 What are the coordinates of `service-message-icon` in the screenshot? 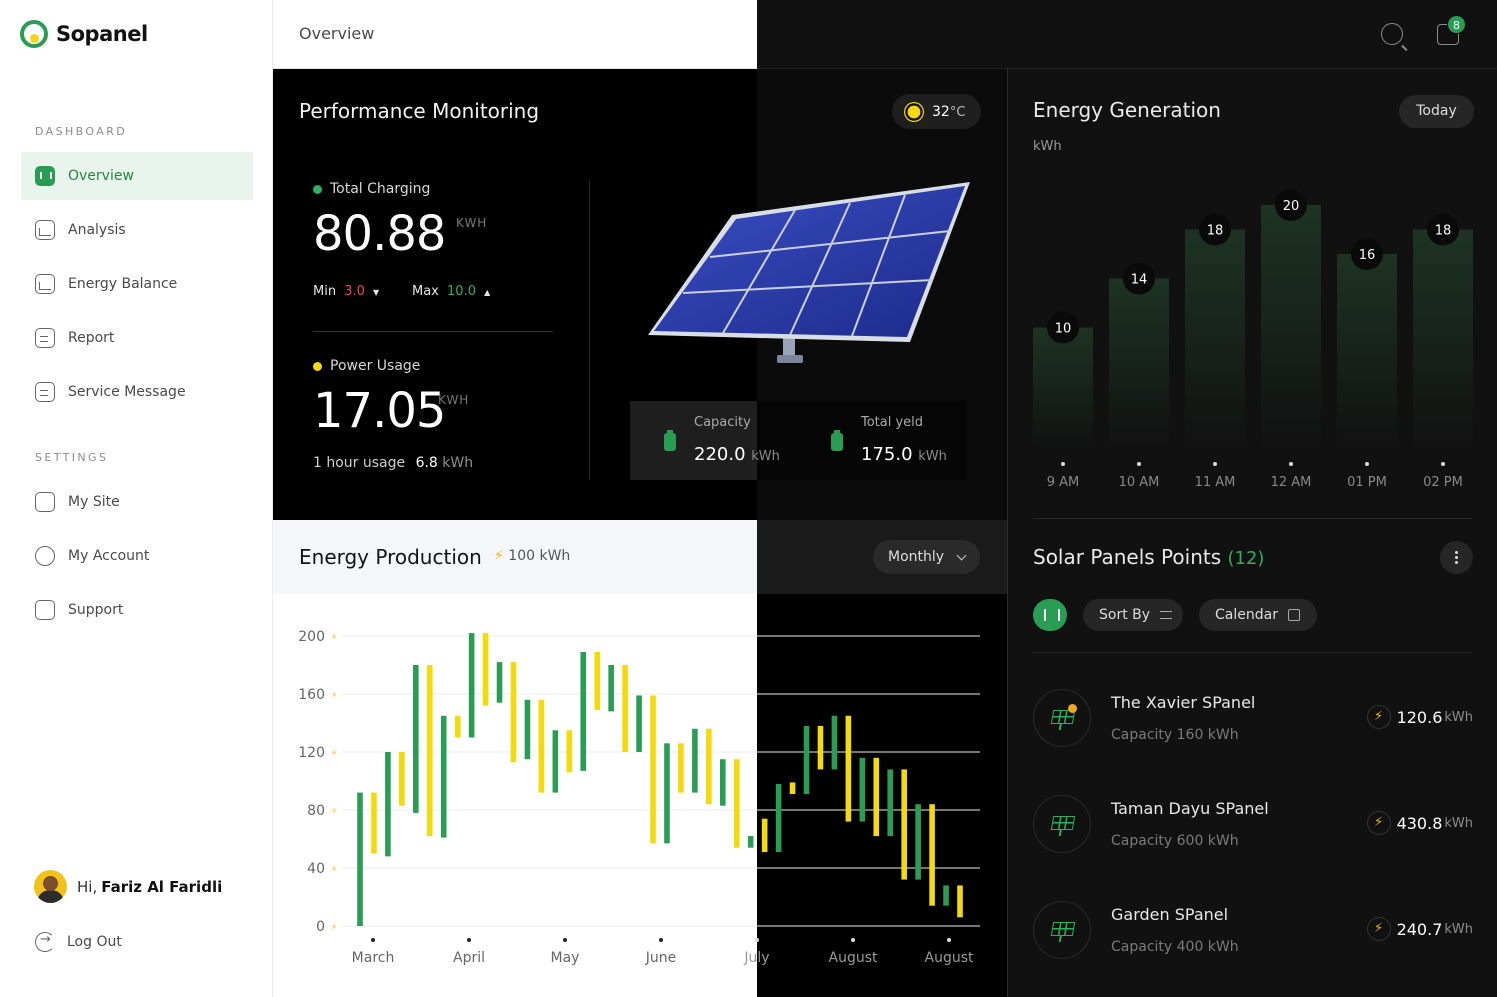 It's located at (45, 392).